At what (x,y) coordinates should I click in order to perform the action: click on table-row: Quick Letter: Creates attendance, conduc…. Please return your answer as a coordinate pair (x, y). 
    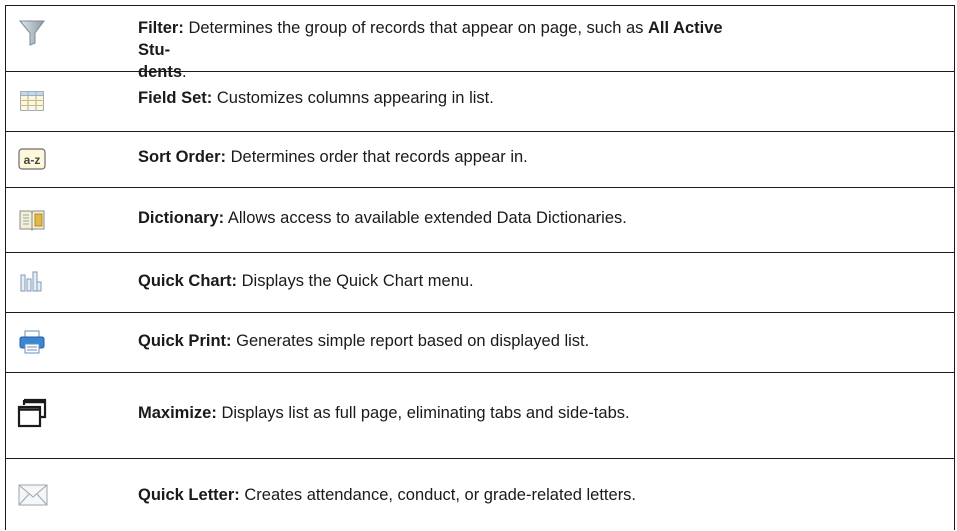
    Looking at the image, I should click on (480, 495).